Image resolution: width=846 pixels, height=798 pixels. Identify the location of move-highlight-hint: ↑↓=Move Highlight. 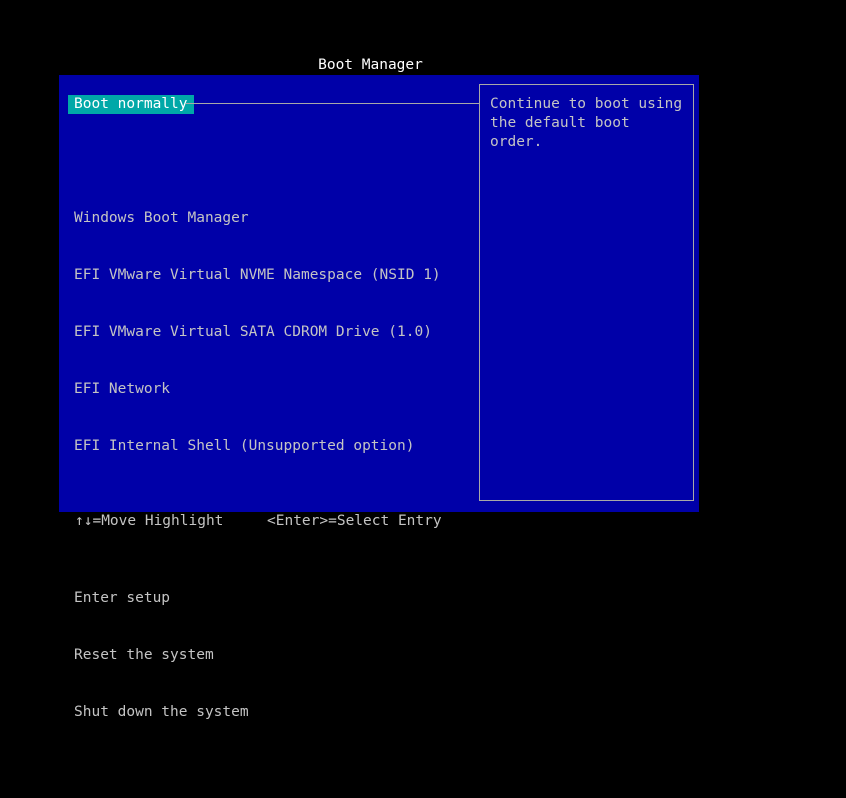
(149, 521).